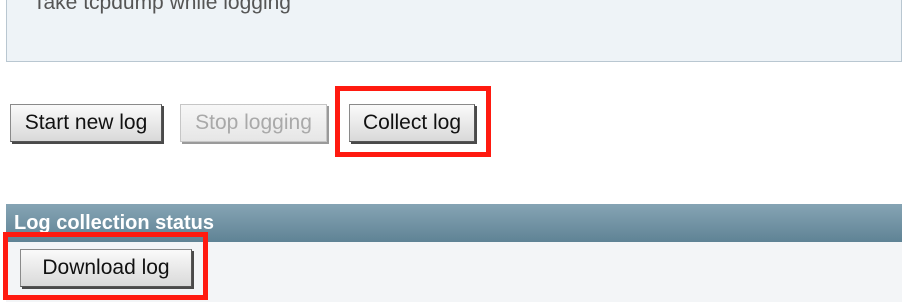 This screenshot has height=302, width=902. What do you see at coordinates (86, 123) in the screenshot?
I see `start-new-log-button: Start new log` at bounding box center [86, 123].